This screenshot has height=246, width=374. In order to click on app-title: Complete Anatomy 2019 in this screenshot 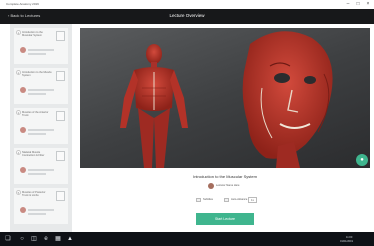, I will do `click(22, 4)`.